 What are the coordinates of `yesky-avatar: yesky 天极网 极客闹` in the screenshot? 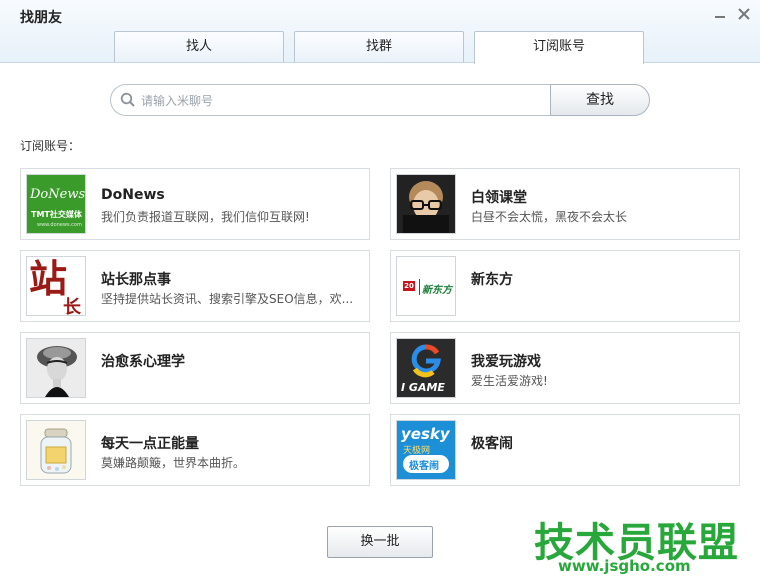 It's located at (426, 450).